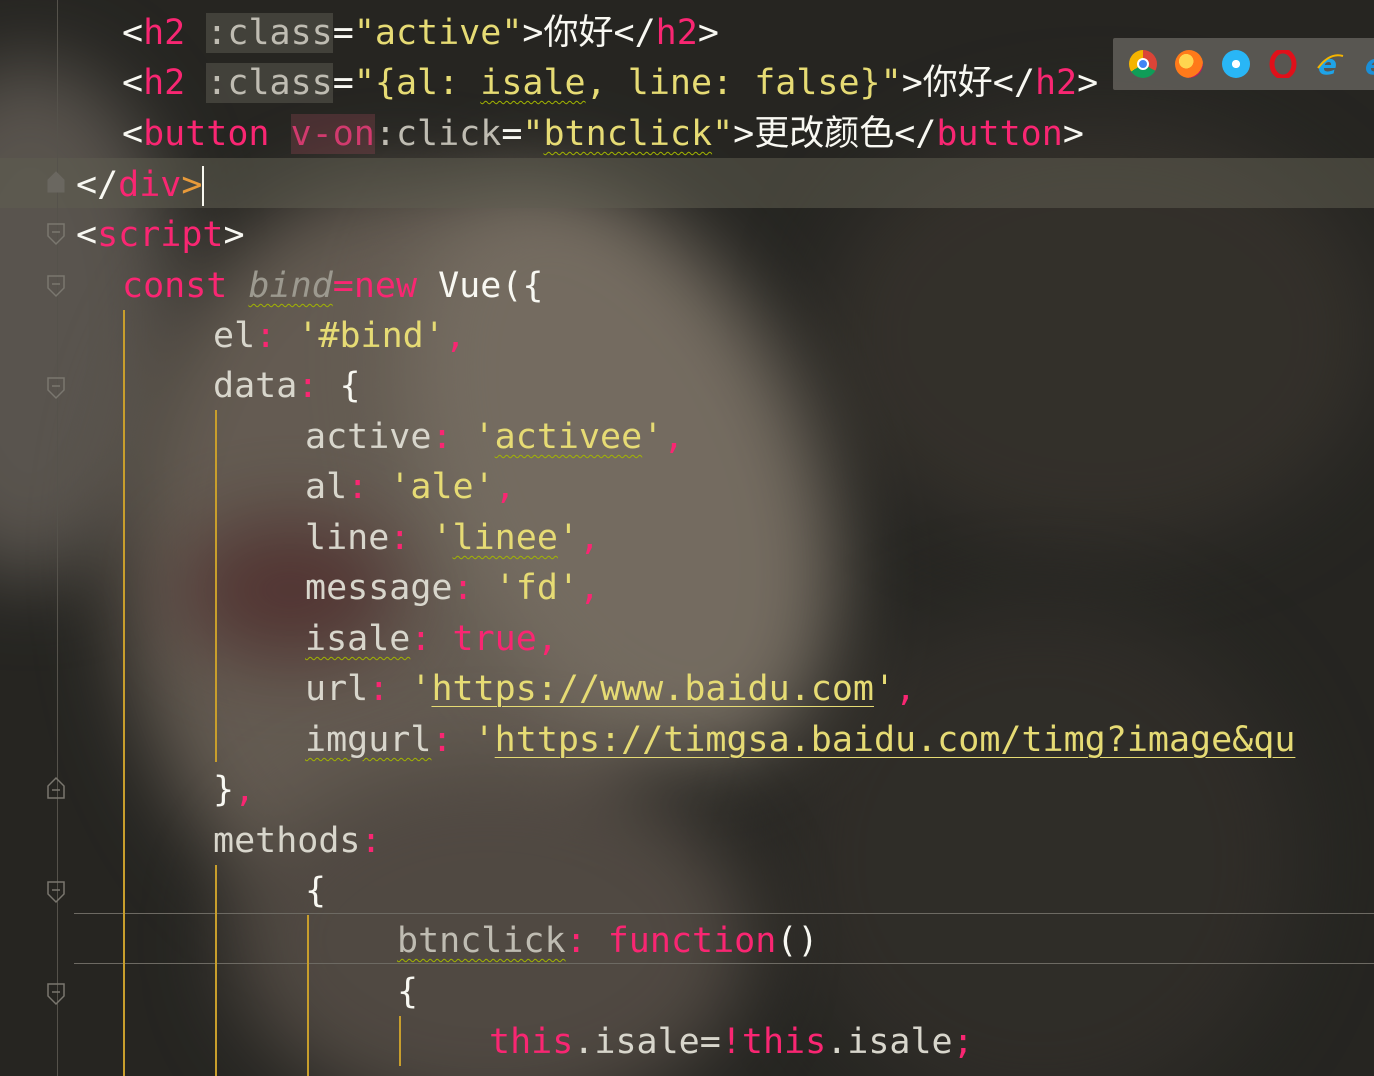 The image size is (1374, 1076). Describe the element at coordinates (889, 1042) in the screenshot. I see `token: .isale` at that location.